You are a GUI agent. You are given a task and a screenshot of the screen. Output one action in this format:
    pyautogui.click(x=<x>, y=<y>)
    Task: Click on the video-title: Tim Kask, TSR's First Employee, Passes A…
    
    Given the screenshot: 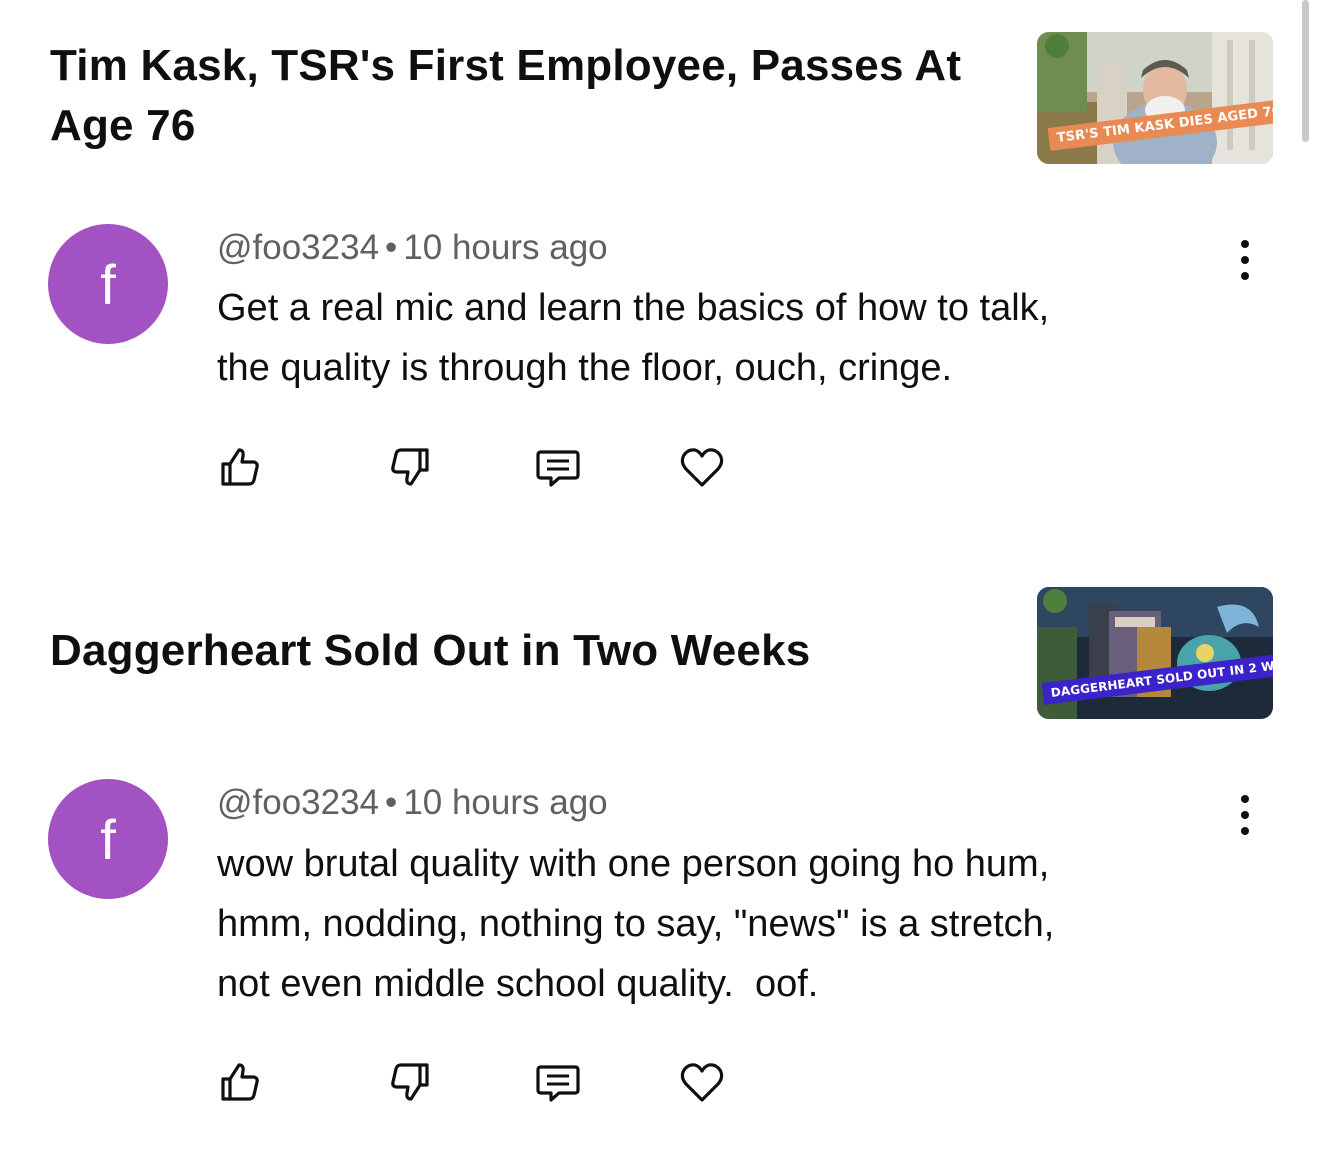 What is the action you would take?
    pyautogui.click(x=505, y=96)
    